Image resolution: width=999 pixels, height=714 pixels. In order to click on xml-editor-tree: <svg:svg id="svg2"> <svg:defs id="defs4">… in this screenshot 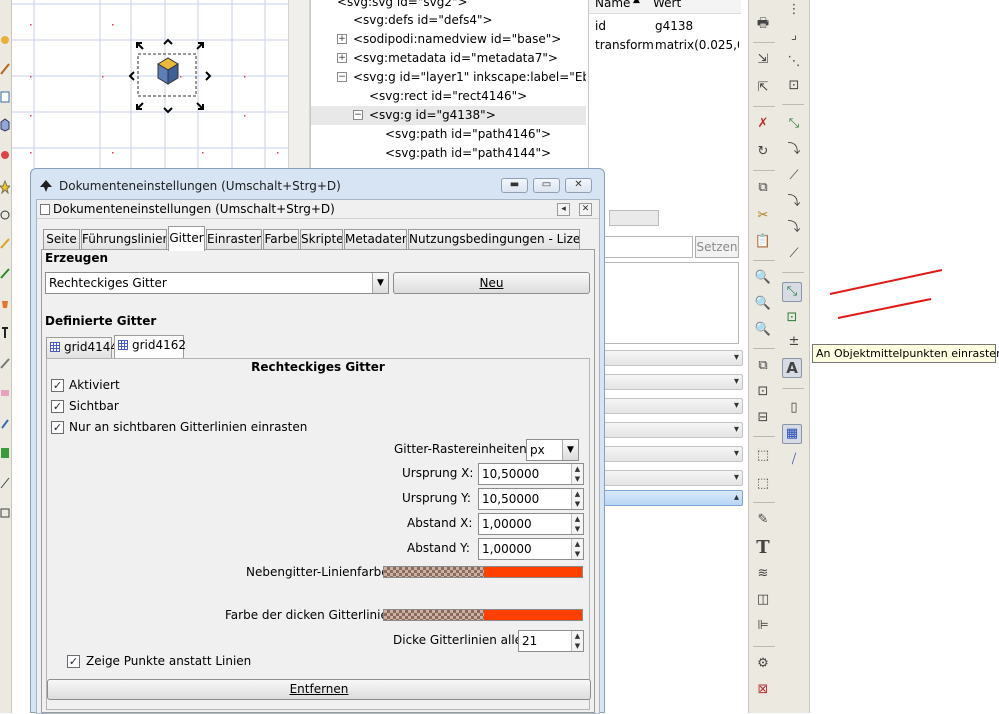, I will do `click(448, 84)`.